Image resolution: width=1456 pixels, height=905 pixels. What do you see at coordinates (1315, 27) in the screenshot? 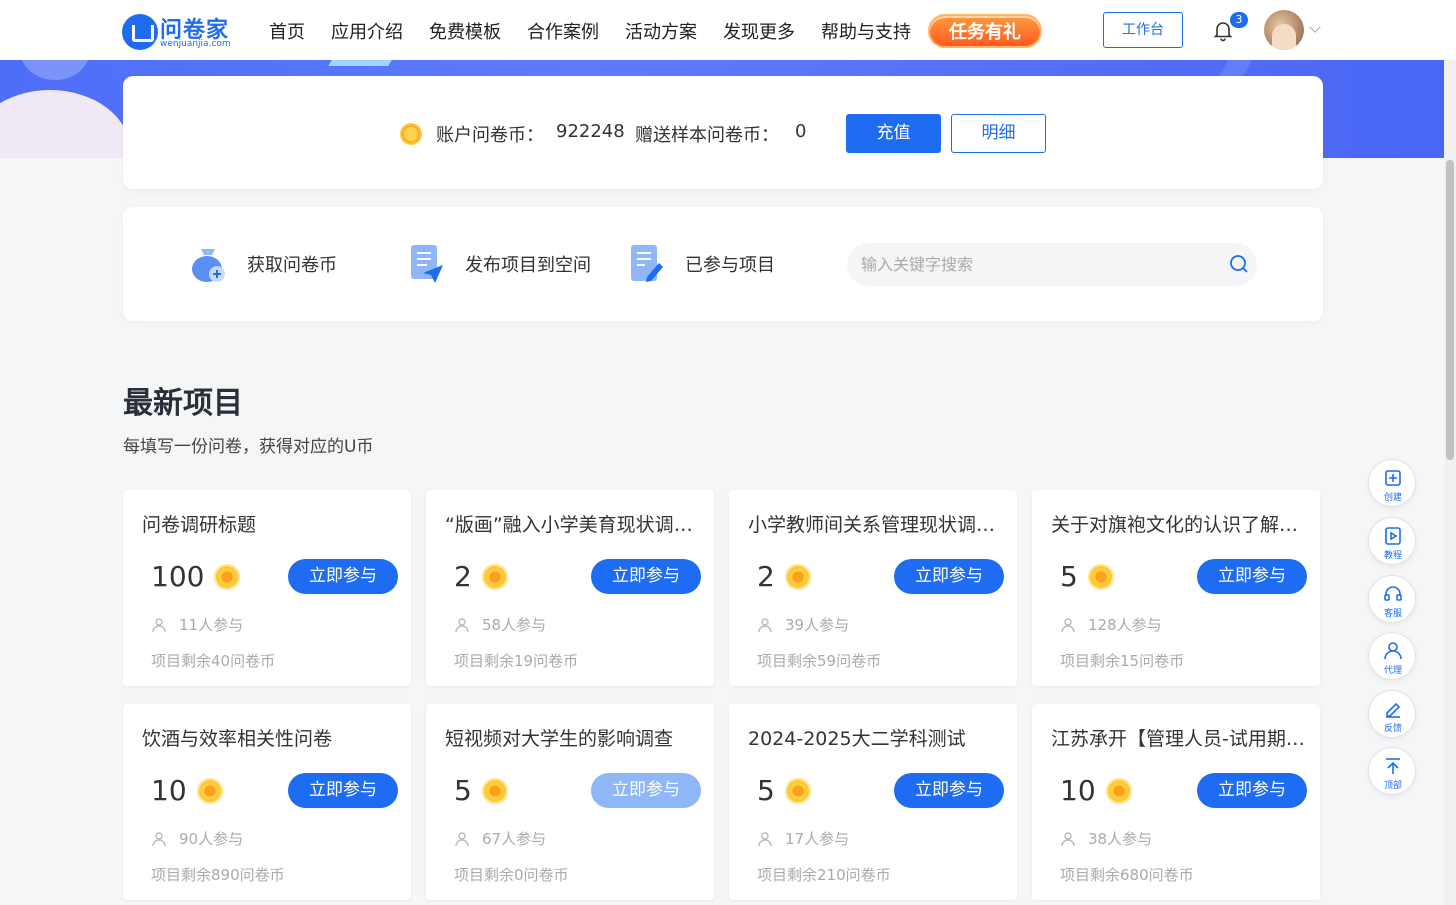
I see `chevron-down-icon` at bounding box center [1315, 27].